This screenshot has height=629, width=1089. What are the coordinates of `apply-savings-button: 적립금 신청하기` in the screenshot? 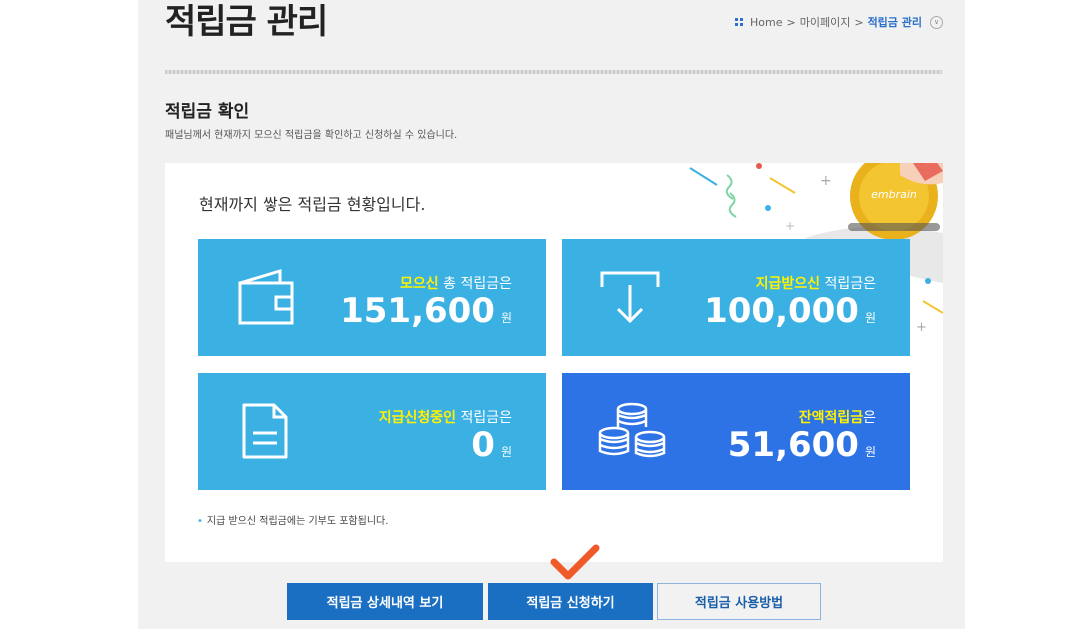 It's located at (570, 601).